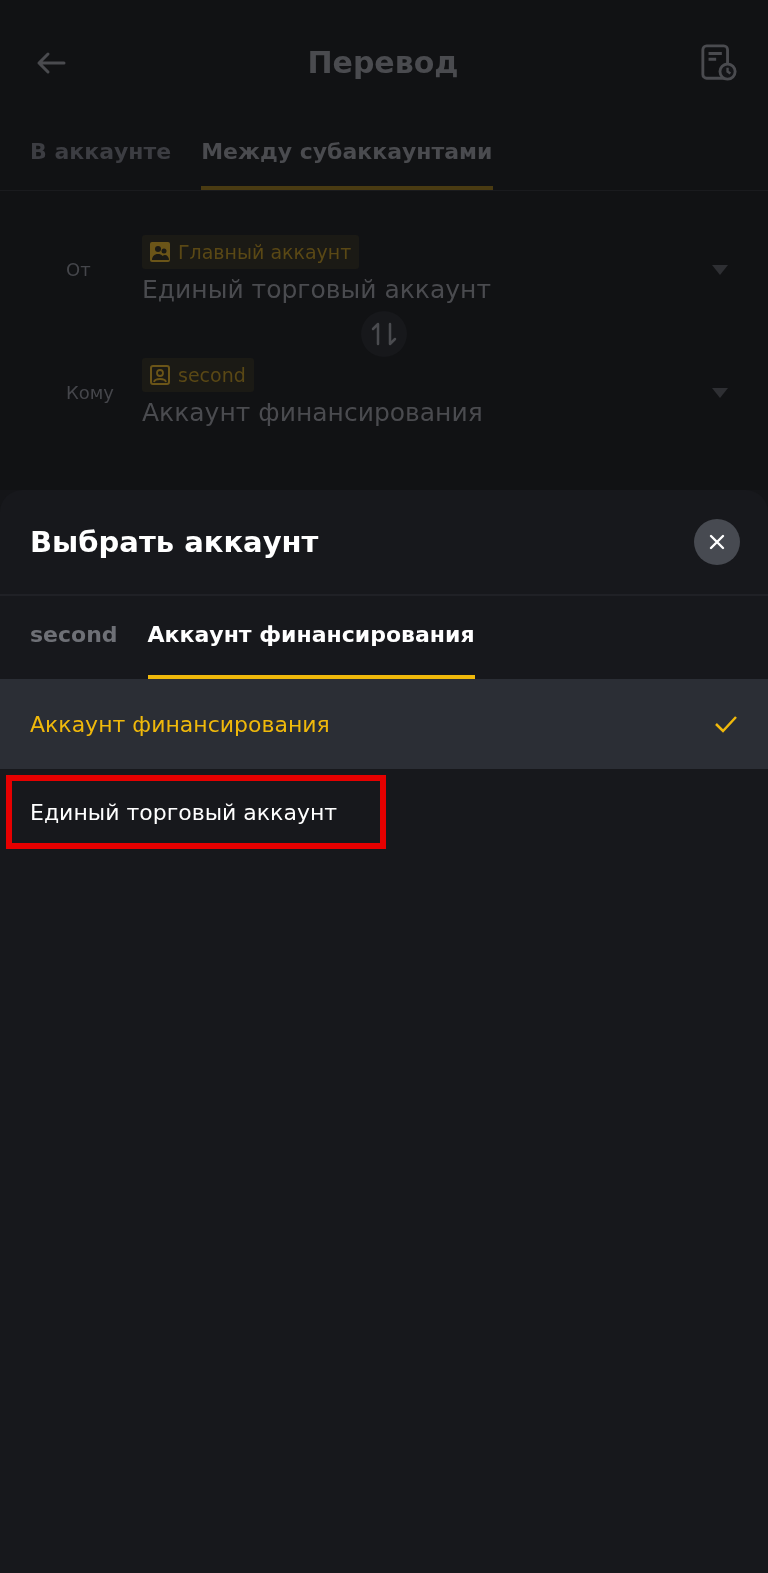 The image size is (768, 1573). I want to click on swap-icon, so click(384, 334).